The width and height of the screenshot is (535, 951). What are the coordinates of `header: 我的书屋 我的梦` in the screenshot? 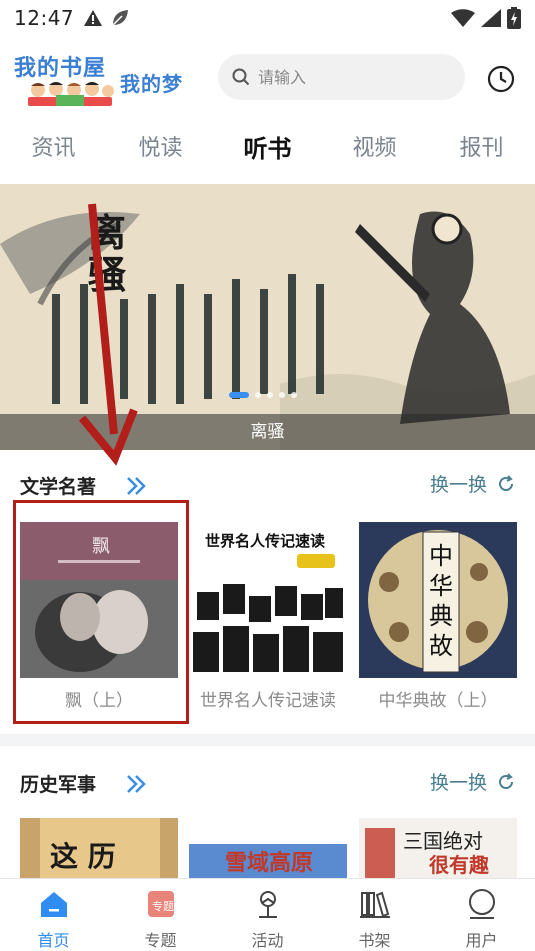 It's located at (267, 78).